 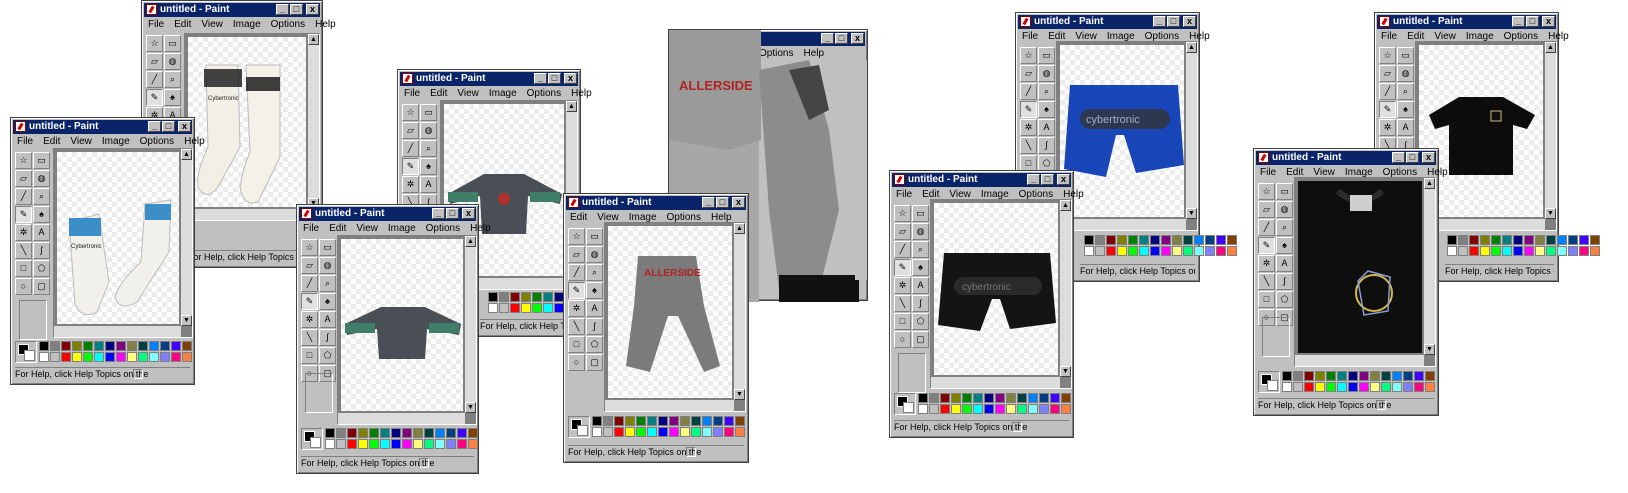 What do you see at coordinates (920, 339) in the screenshot?
I see `tool-rounded-rect-icon: ▢` at bounding box center [920, 339].